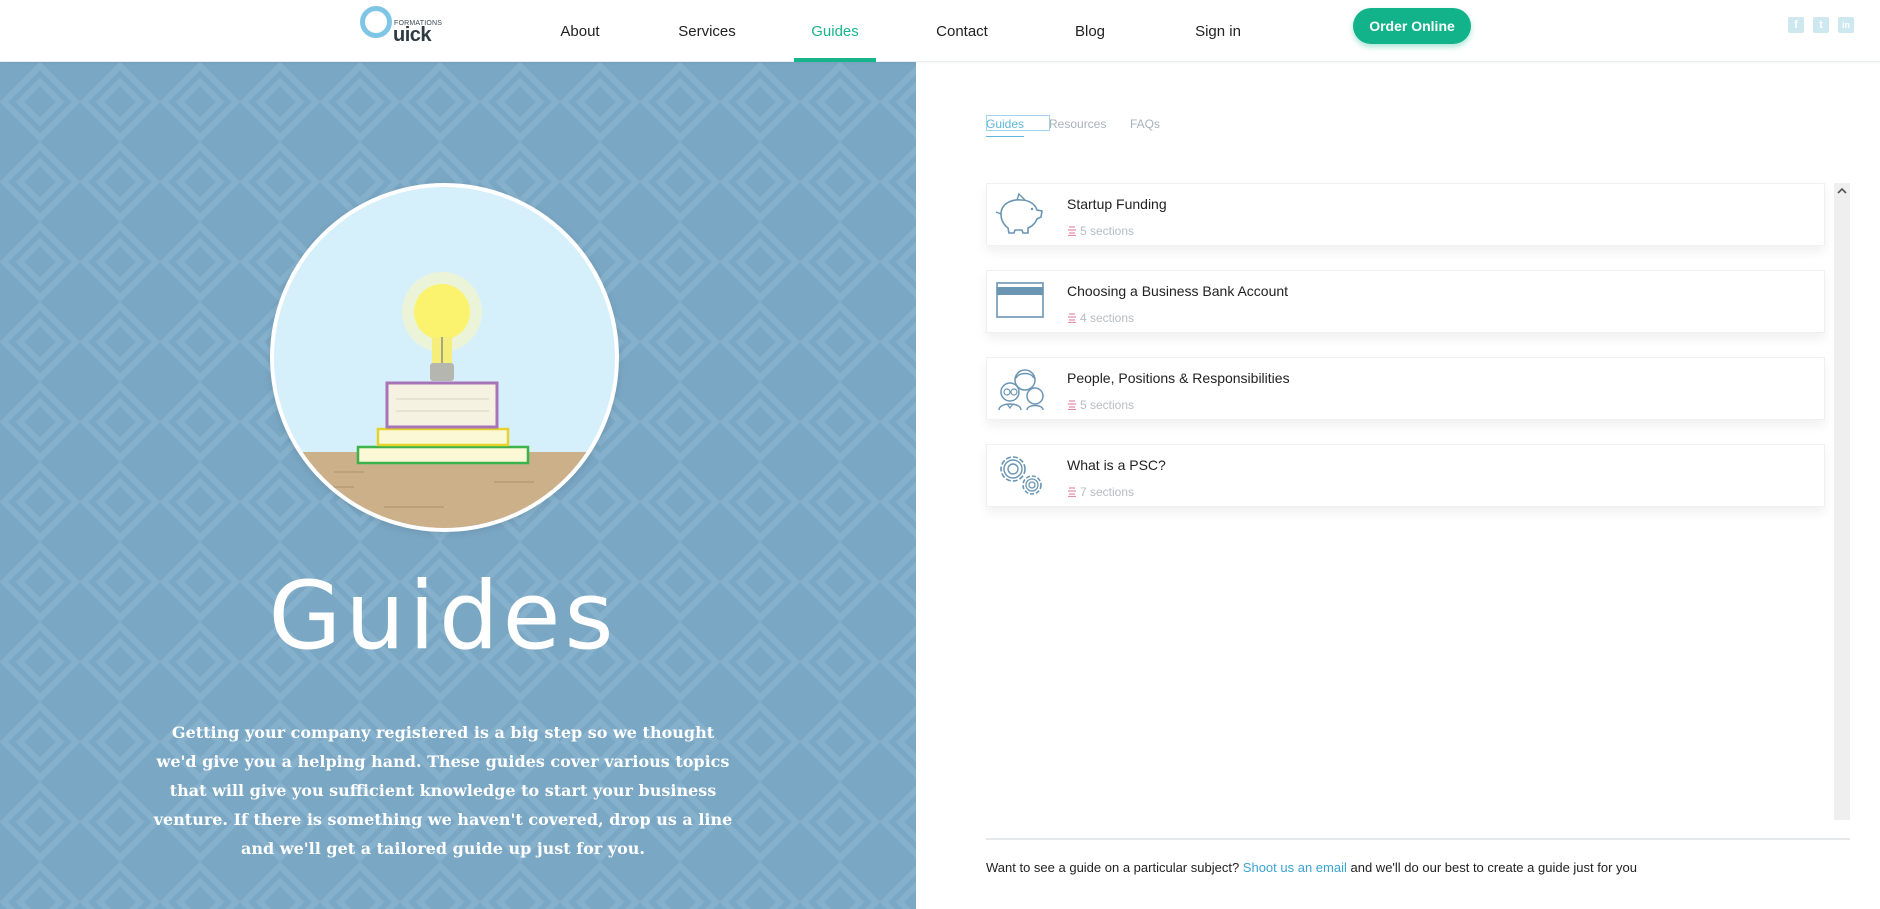 This screenshot has width=1880, height=909. What do you see at coordinates (1107, 318) in the screenshot?
I see `guide-sections-label: 4 sections` at bounding box center [1107, 318].